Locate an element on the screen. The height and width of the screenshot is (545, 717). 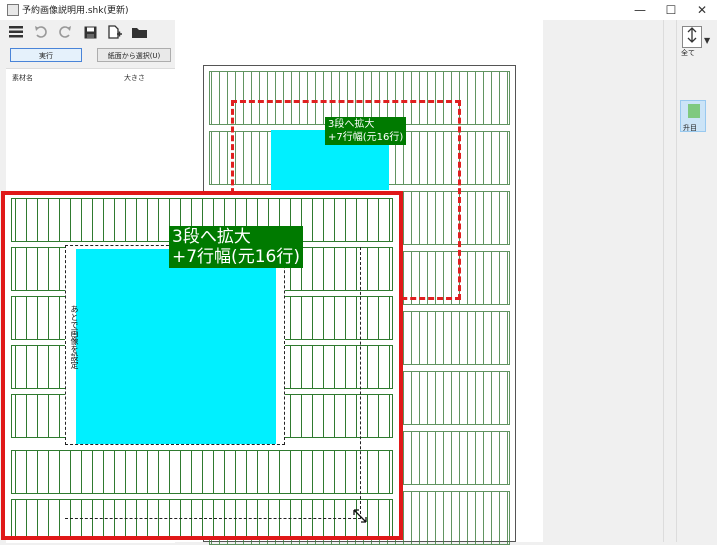
expand-note-label: 3段へ拡大 +7行幅(元16行) is located at coordinates (366, 131).